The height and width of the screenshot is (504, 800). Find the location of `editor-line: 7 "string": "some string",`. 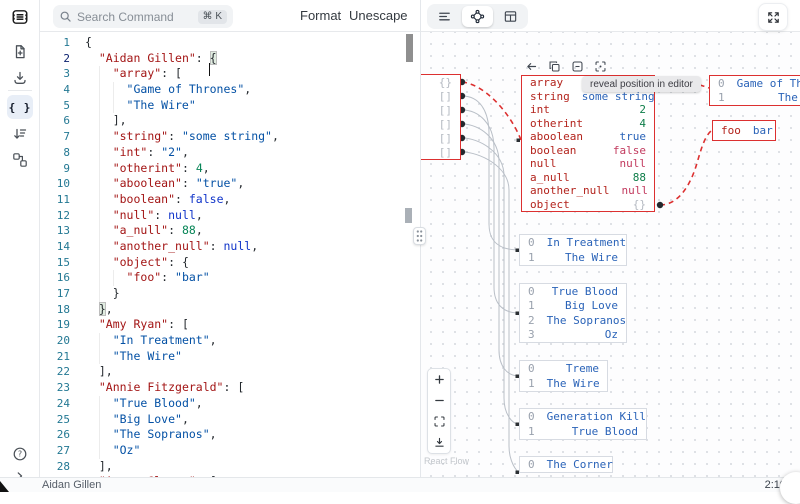

editor-line: 7 "string": "some string", is located at coordinates (230, 137).